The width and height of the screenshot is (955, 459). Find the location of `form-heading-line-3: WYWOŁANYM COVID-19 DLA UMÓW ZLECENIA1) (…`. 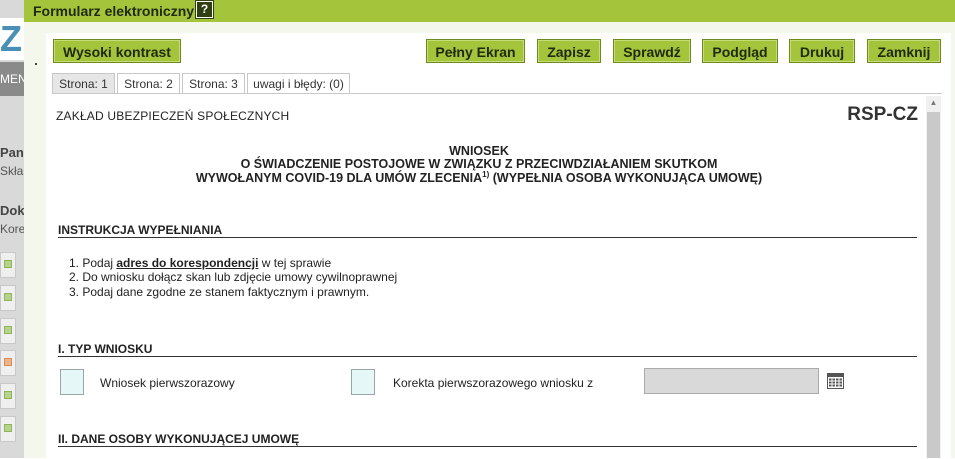

form-heading-line-3: WYWOŁANYM COVID-19 DLA UMÓW ZLECENIA1) (… is located at coordinates (479, 177).